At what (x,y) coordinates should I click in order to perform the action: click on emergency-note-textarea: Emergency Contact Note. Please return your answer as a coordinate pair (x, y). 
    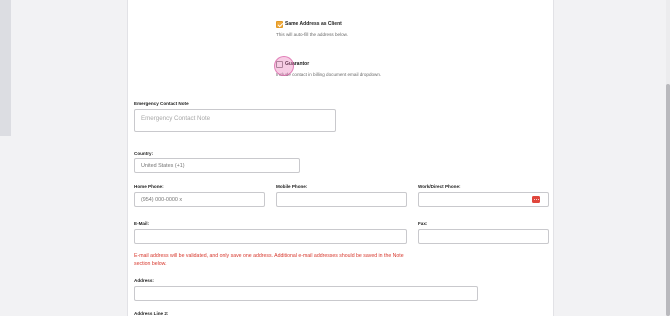
    Looking at the image, I should click on (235, 120).